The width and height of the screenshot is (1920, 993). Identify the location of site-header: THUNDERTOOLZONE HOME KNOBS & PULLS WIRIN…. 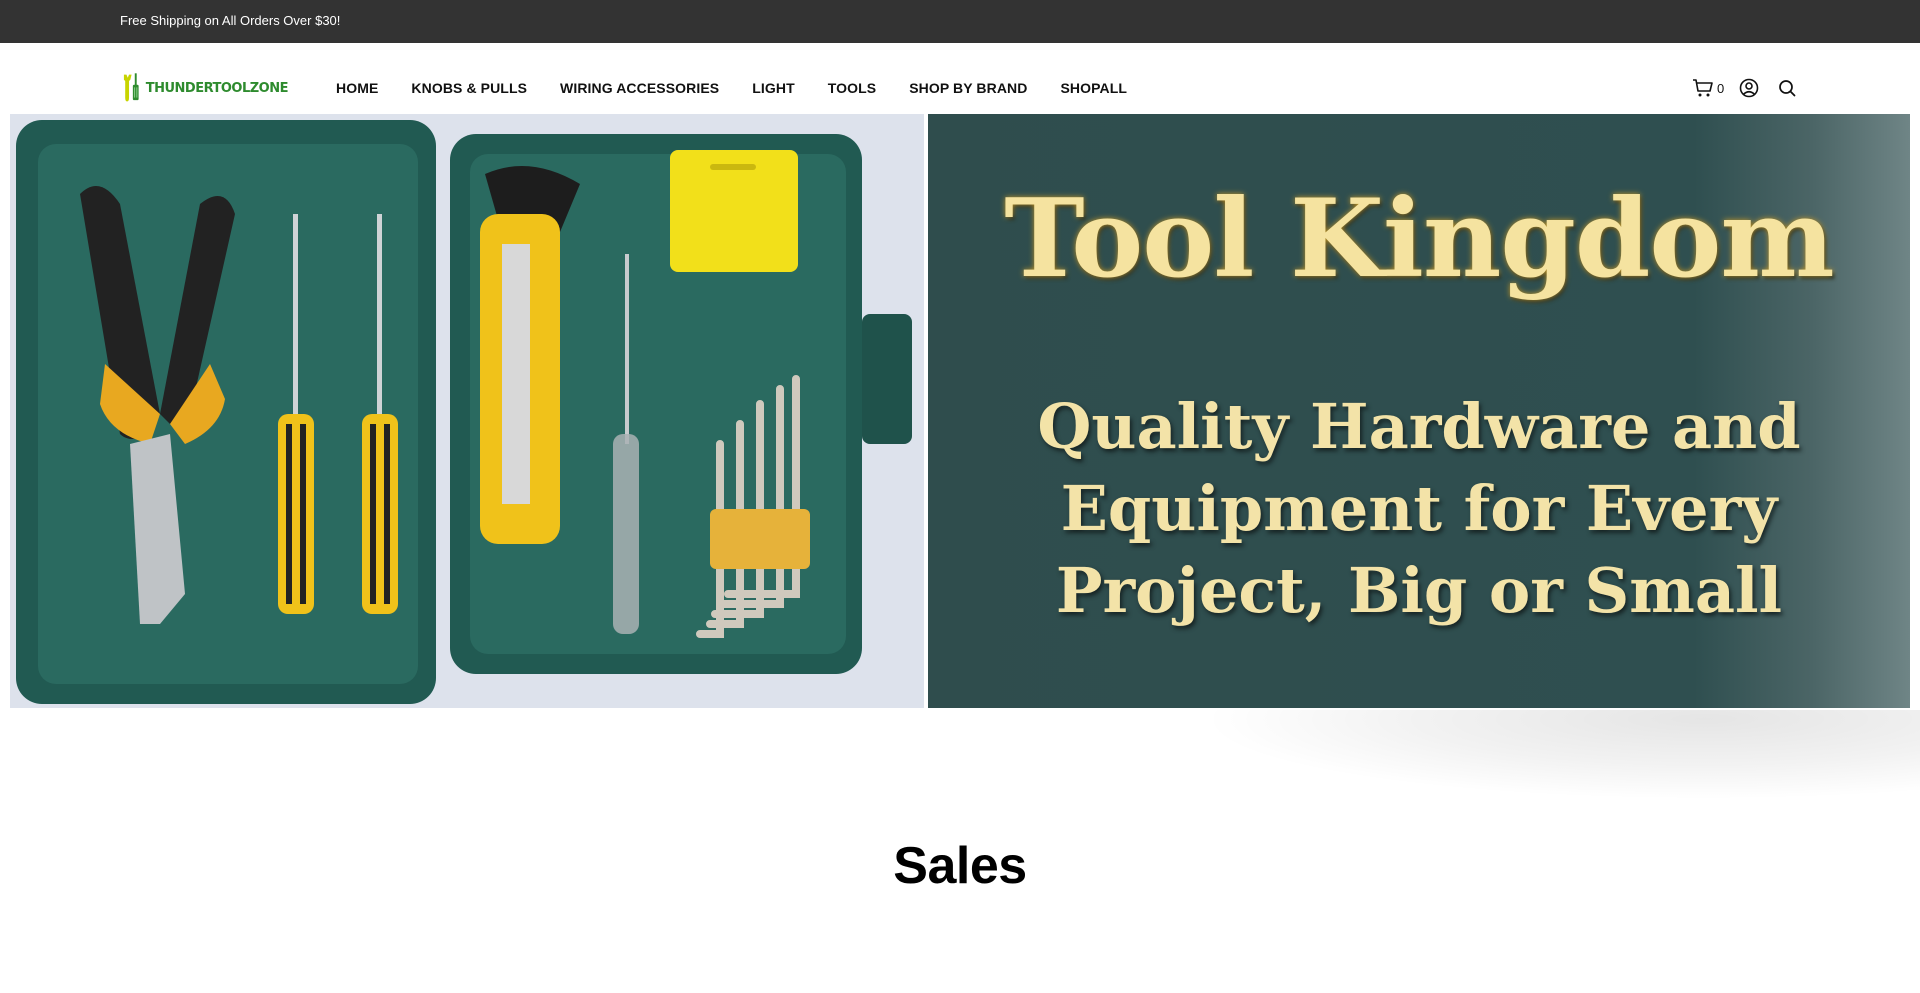
(960, 78).